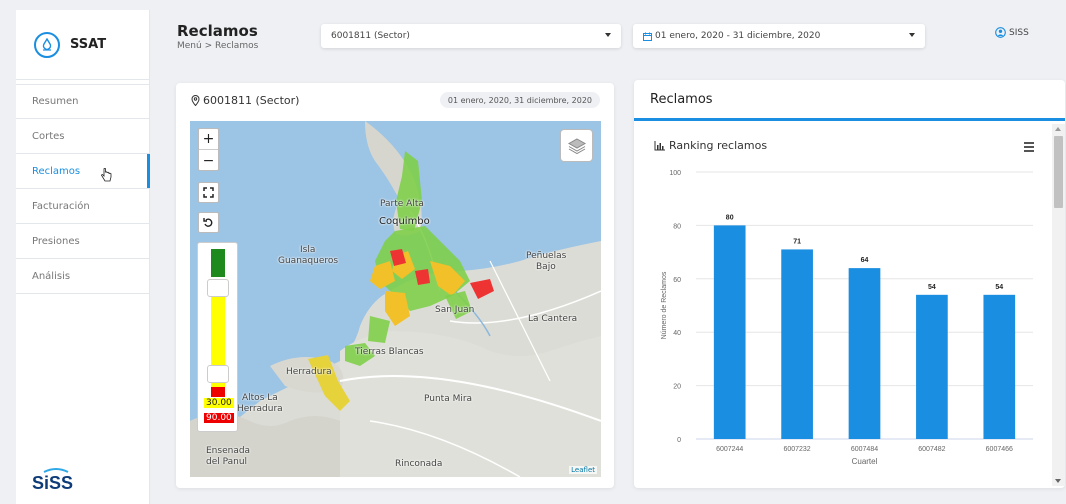 The height and width of the screenshot is (504, 1066). Describe the element at coordinates (308, 261) in the screenshot. I see `map-label: Guanaqueros` at that location.